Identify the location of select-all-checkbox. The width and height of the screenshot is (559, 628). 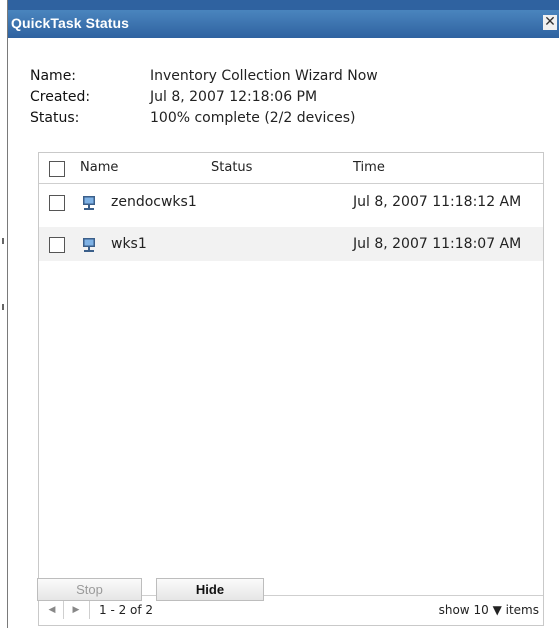
(57, 169).